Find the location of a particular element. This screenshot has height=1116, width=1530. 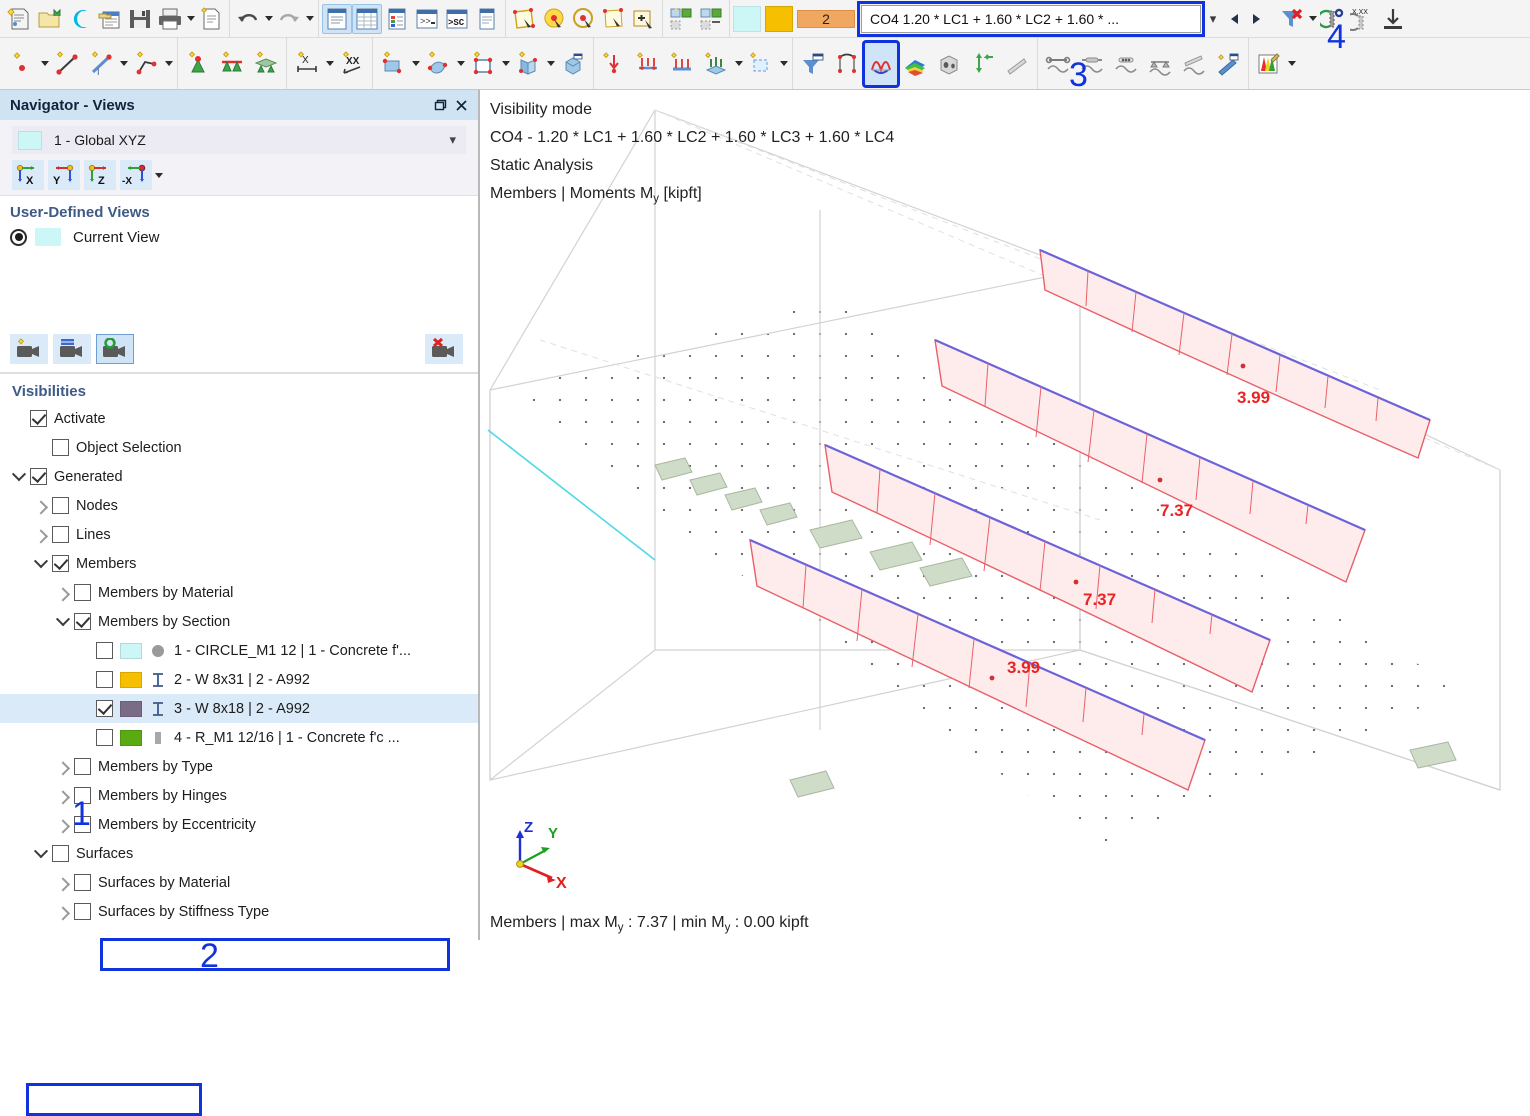

new-coordinate-dimension-button: XX is located at coordinates (352, 64).